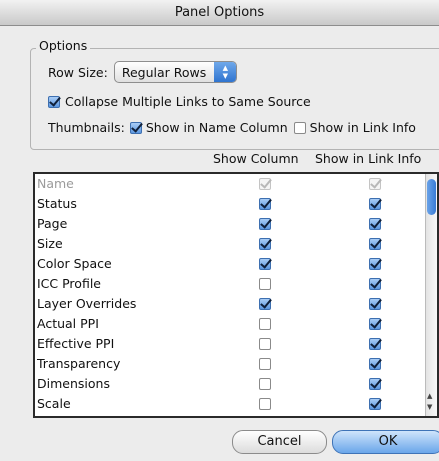 The height and width of the screenshot is (461, 439). I want to click on list-item-label: Layer Overrides, so click(87, 303).